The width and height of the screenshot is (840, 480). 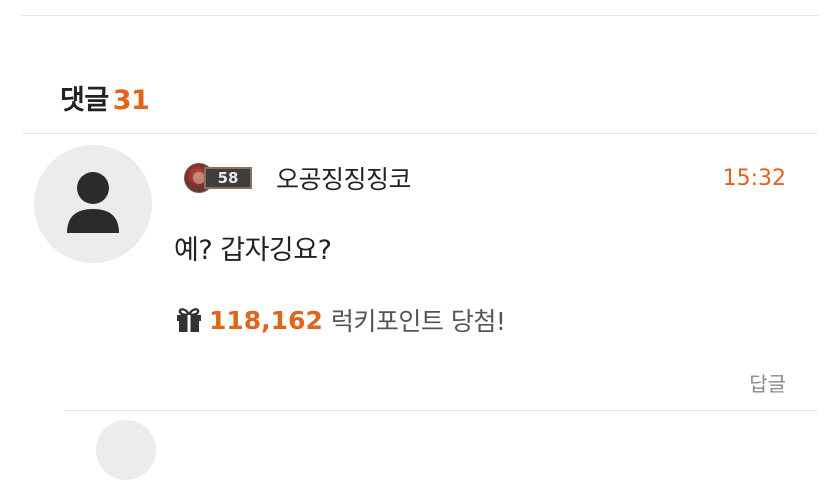 I want to click on comment-time: 15:32, so click(x=754, y=178).